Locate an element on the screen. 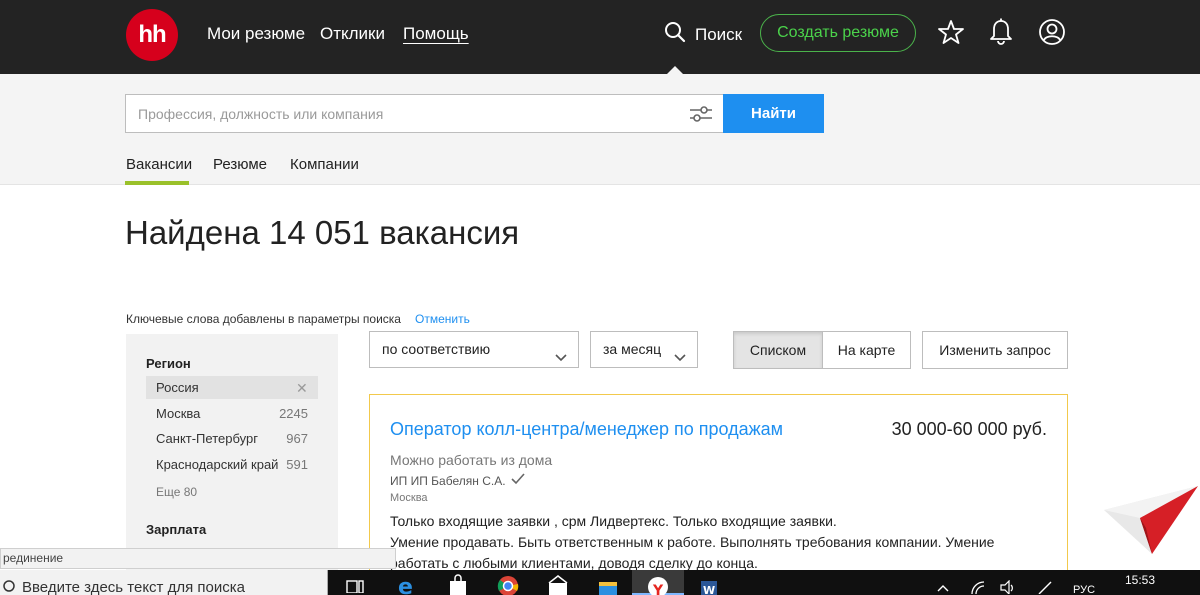 The height and width of the screenshot is (595, 1200). company-name-link: ИП ИП Бабелян С.А. is located at coordinates (448, 481).